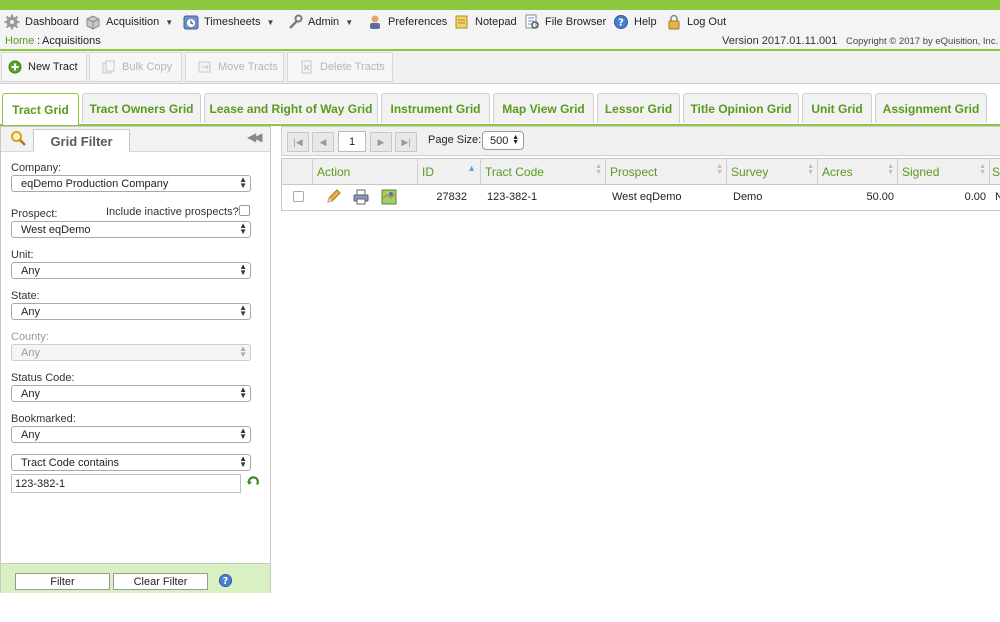  I want to click on column-header-survey: Survey ▲ ▼, so click(772, 171).